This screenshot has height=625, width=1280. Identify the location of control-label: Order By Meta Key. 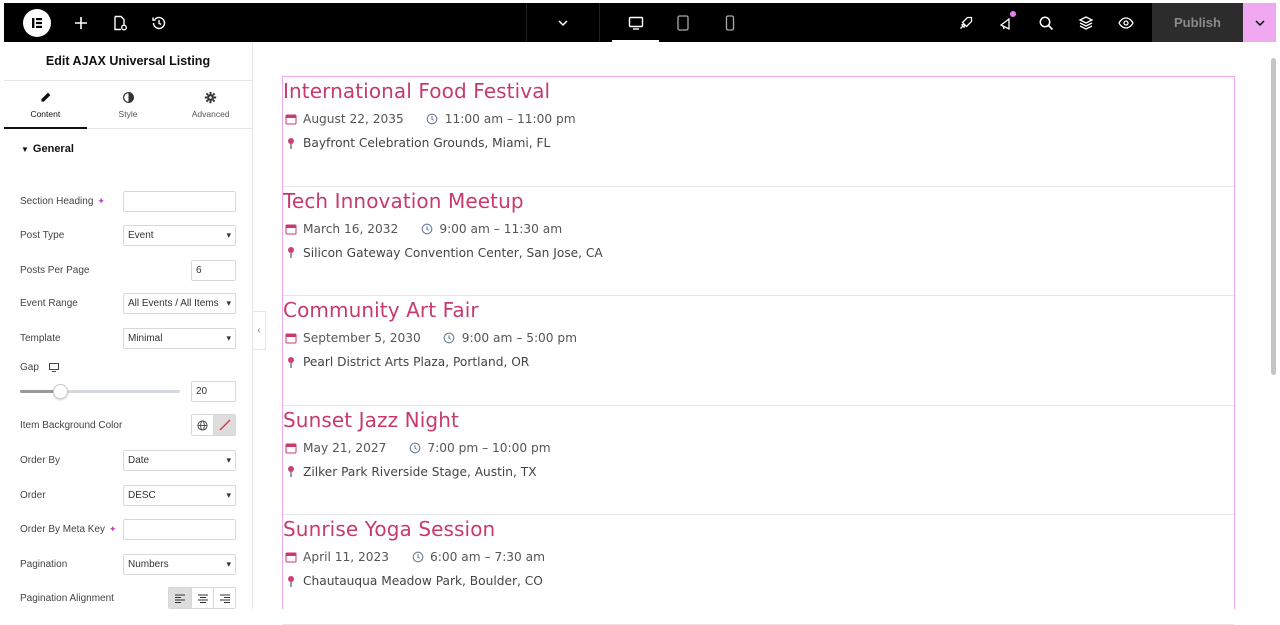
(63, 529).